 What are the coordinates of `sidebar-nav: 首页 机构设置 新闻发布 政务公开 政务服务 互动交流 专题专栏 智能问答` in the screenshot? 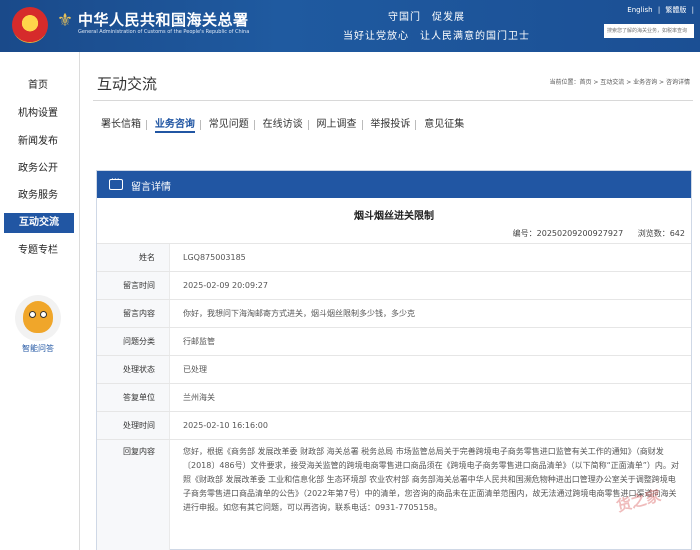 It's located at (40, 301).